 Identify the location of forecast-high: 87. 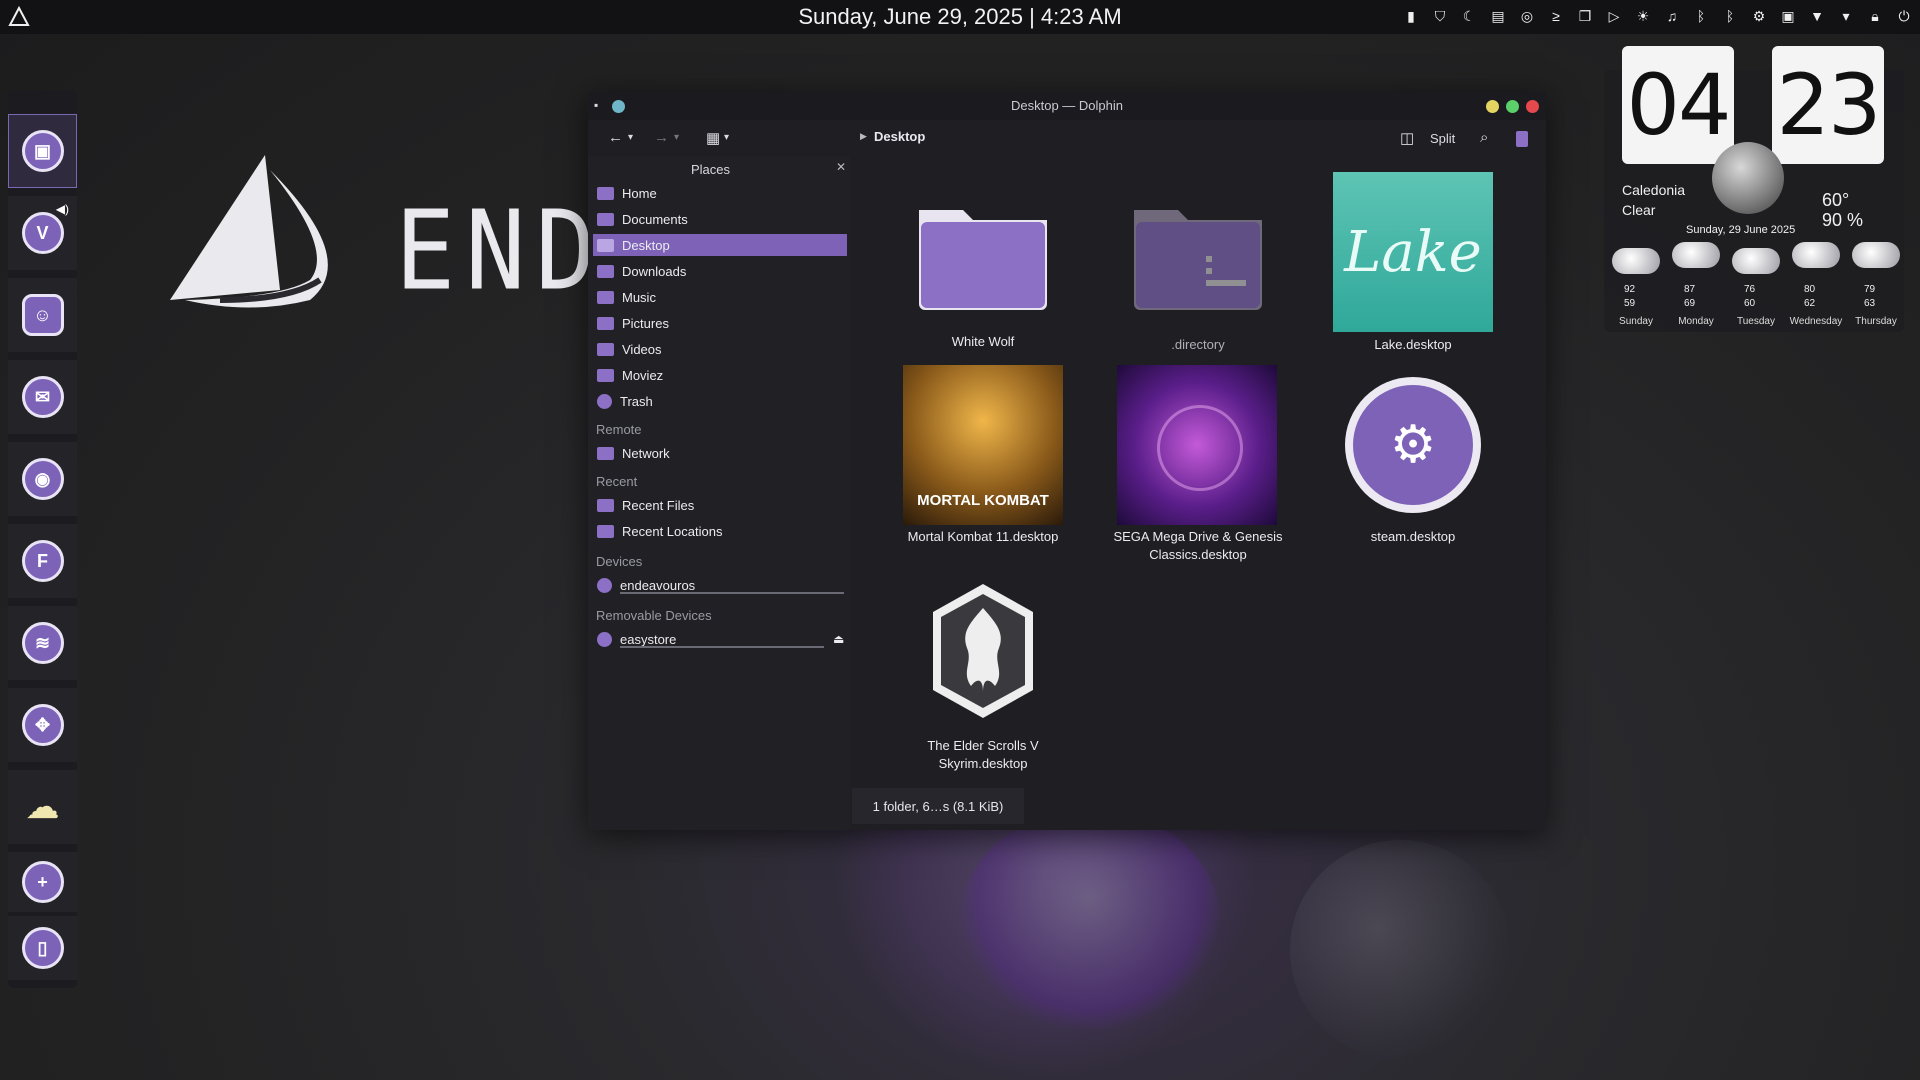
(1690, 289).